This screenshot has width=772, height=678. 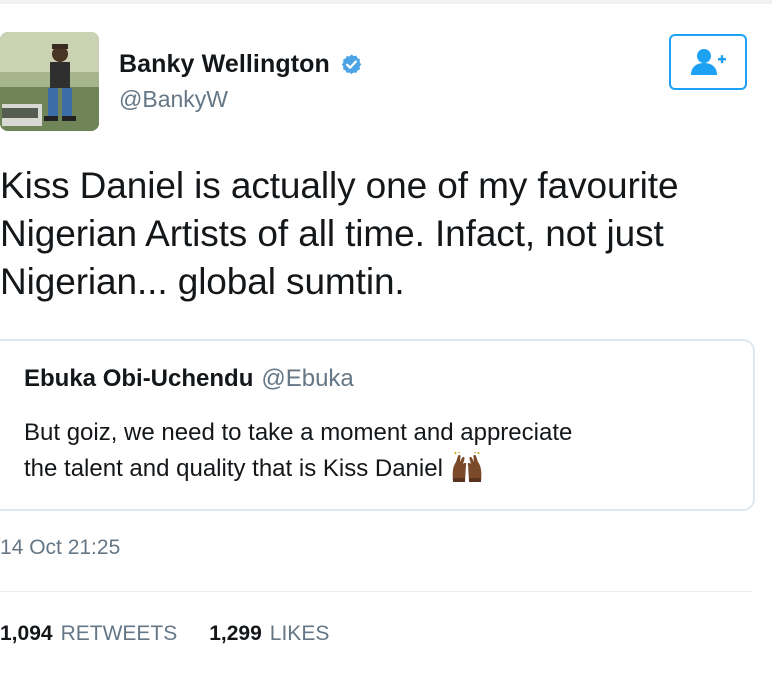 I want to click on author-display-name: Banky Wellington, so click(x=224, y=64).